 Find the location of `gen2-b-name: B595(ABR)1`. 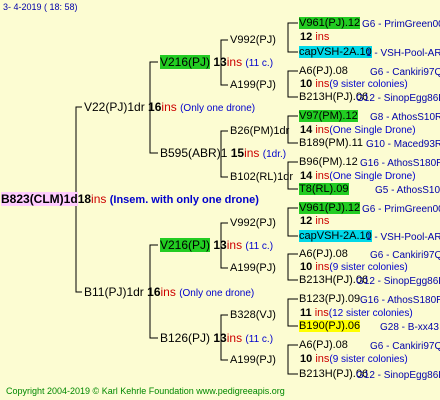

gen2-b-name: B595(ABR)1 is located at coordinates (194, 153).